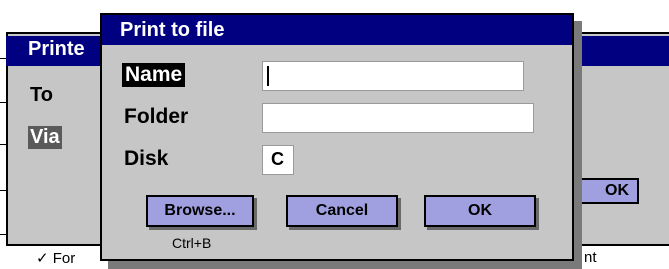 The height and width of the screenshot is (269, 669). Describe the element at coordinates (172, 30) in the screenshot. I see `dialog-title: Print to file` at that location.